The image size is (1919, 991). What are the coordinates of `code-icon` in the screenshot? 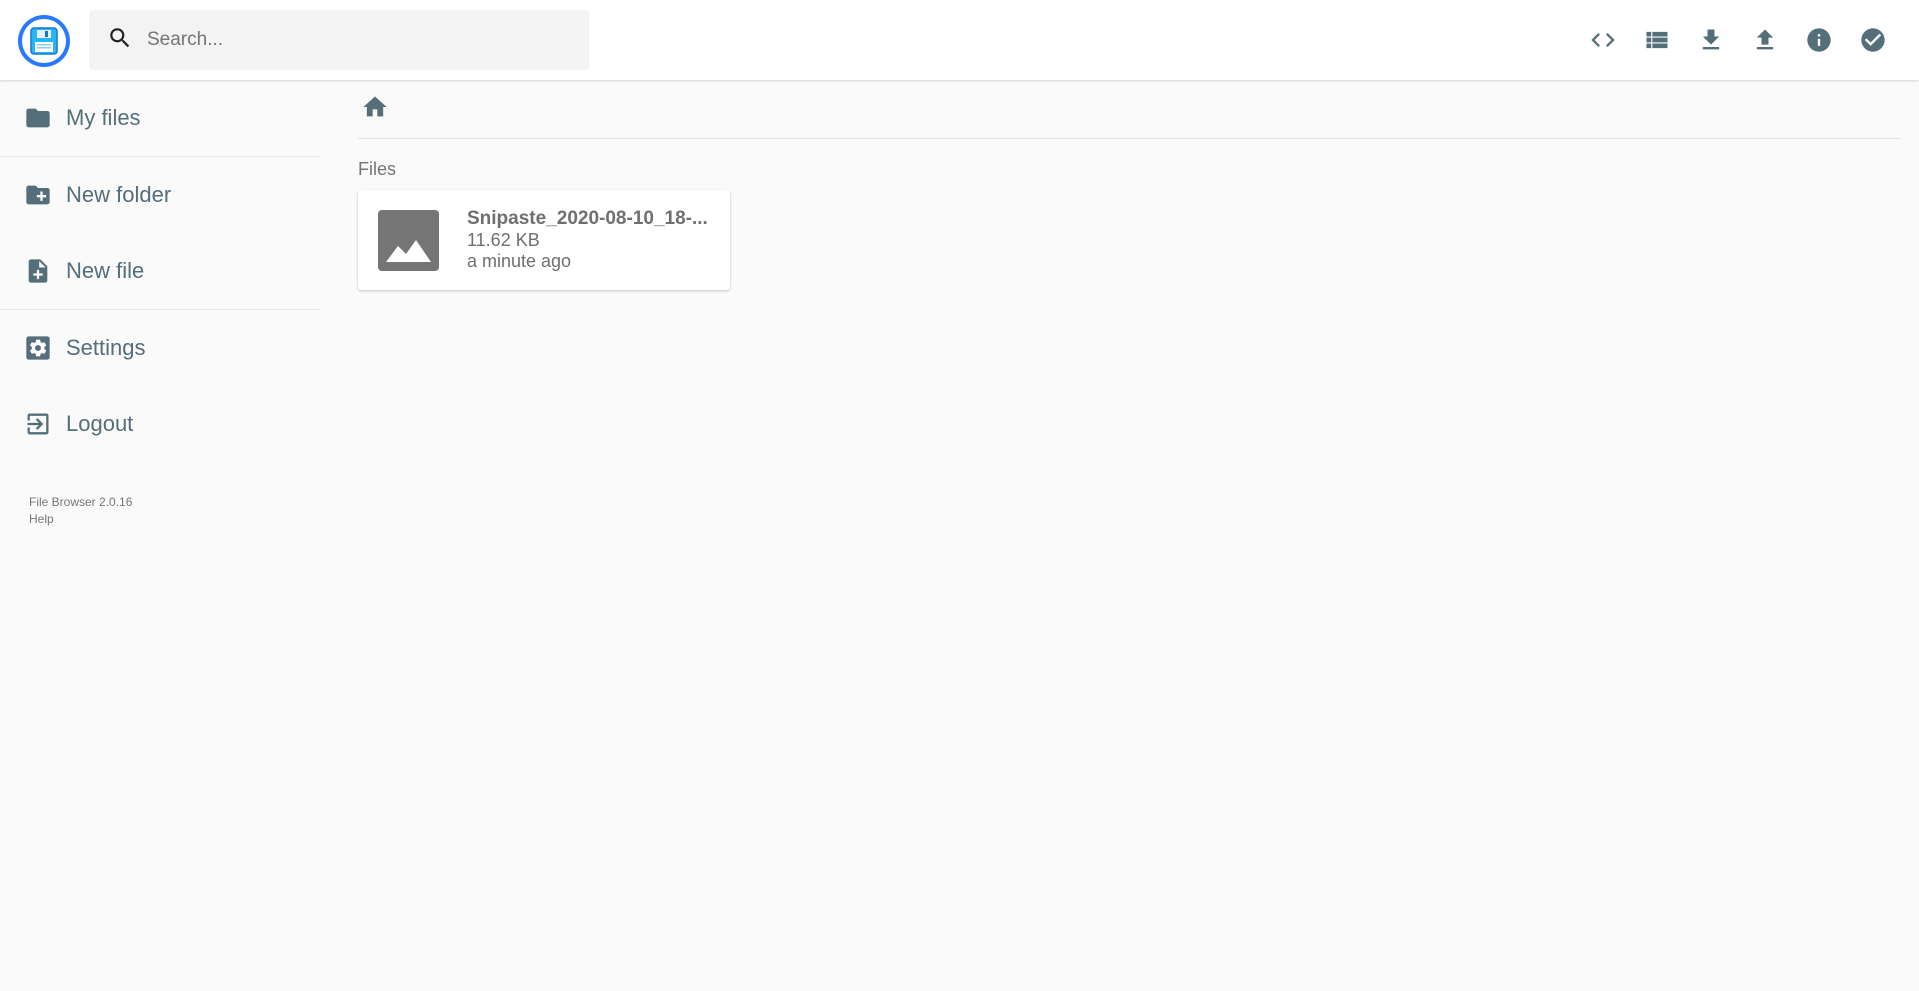 It's located at (1603, 40).